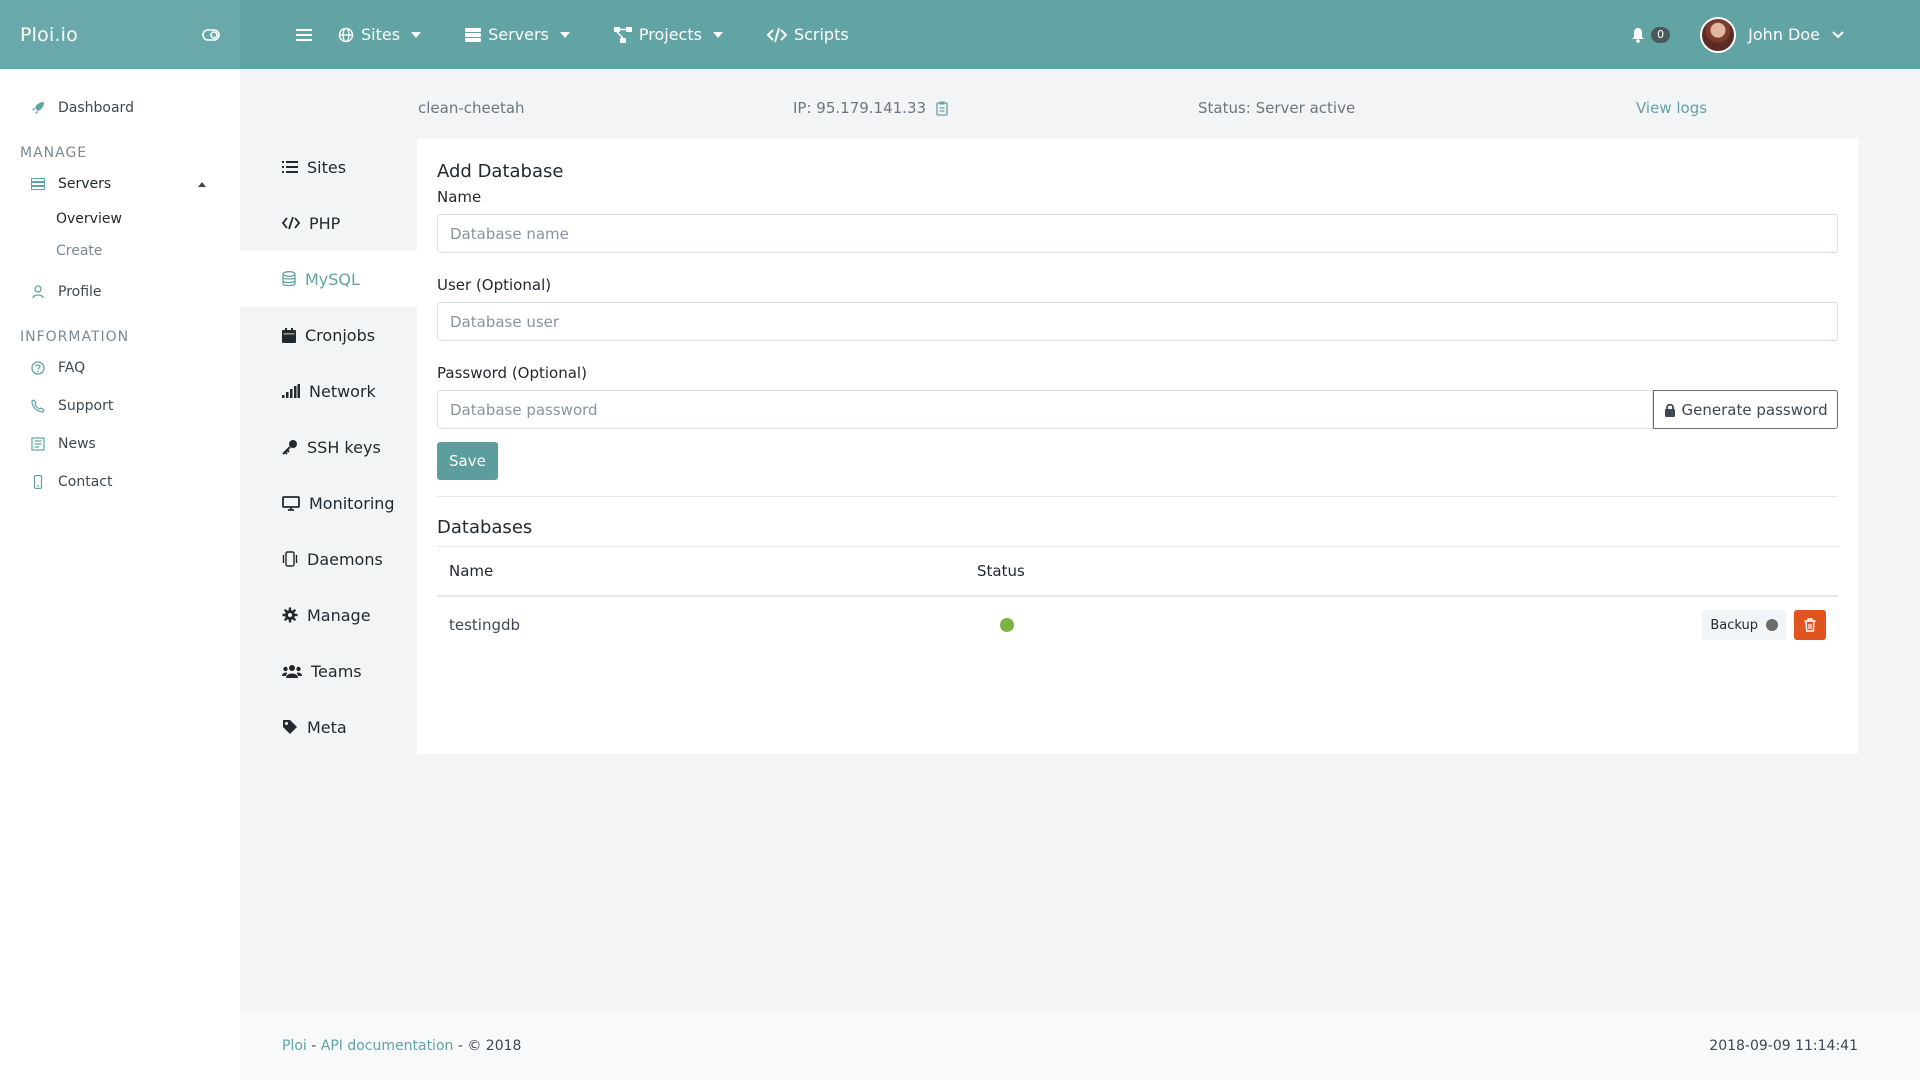 The width and height of the screenshot is (1920, 1080). I want to click on database-user-input, so click(1137, 321).